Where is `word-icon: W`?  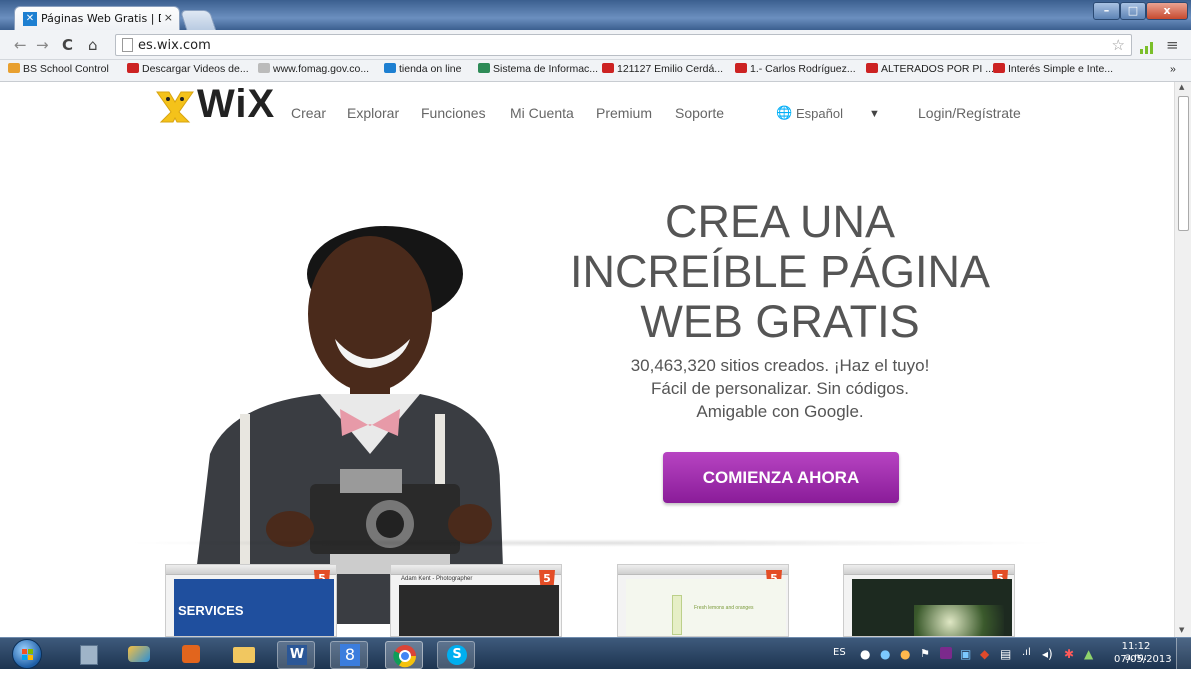
word-icon: W is located at coordinates (296, 655).